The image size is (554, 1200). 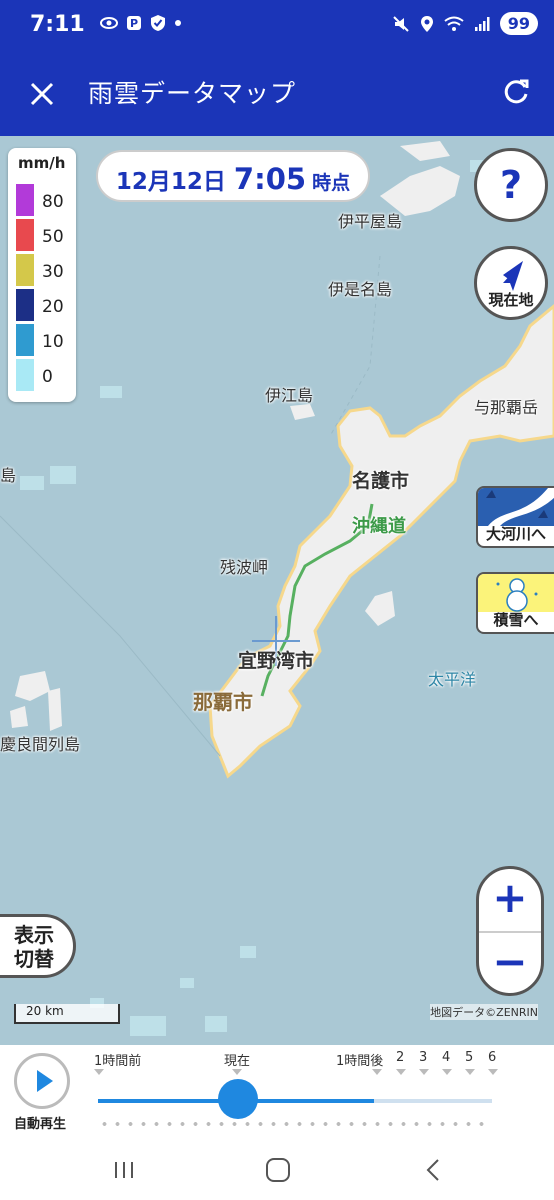 I want to click on zoom-out-button: −, so click(x=510, y=962).